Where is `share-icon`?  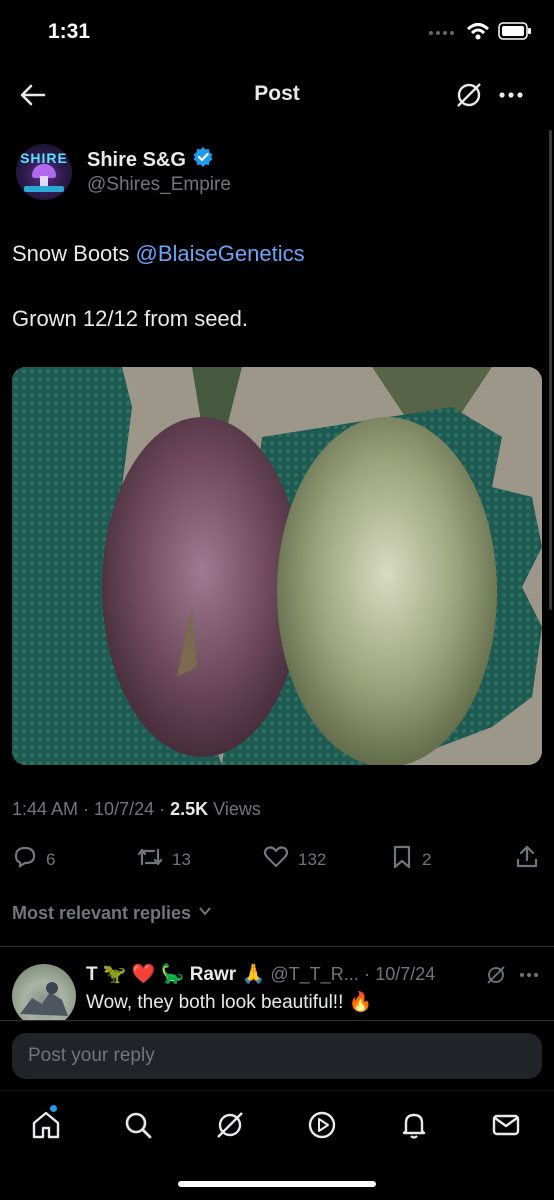 share-icon is located at coordinates (527, 859).